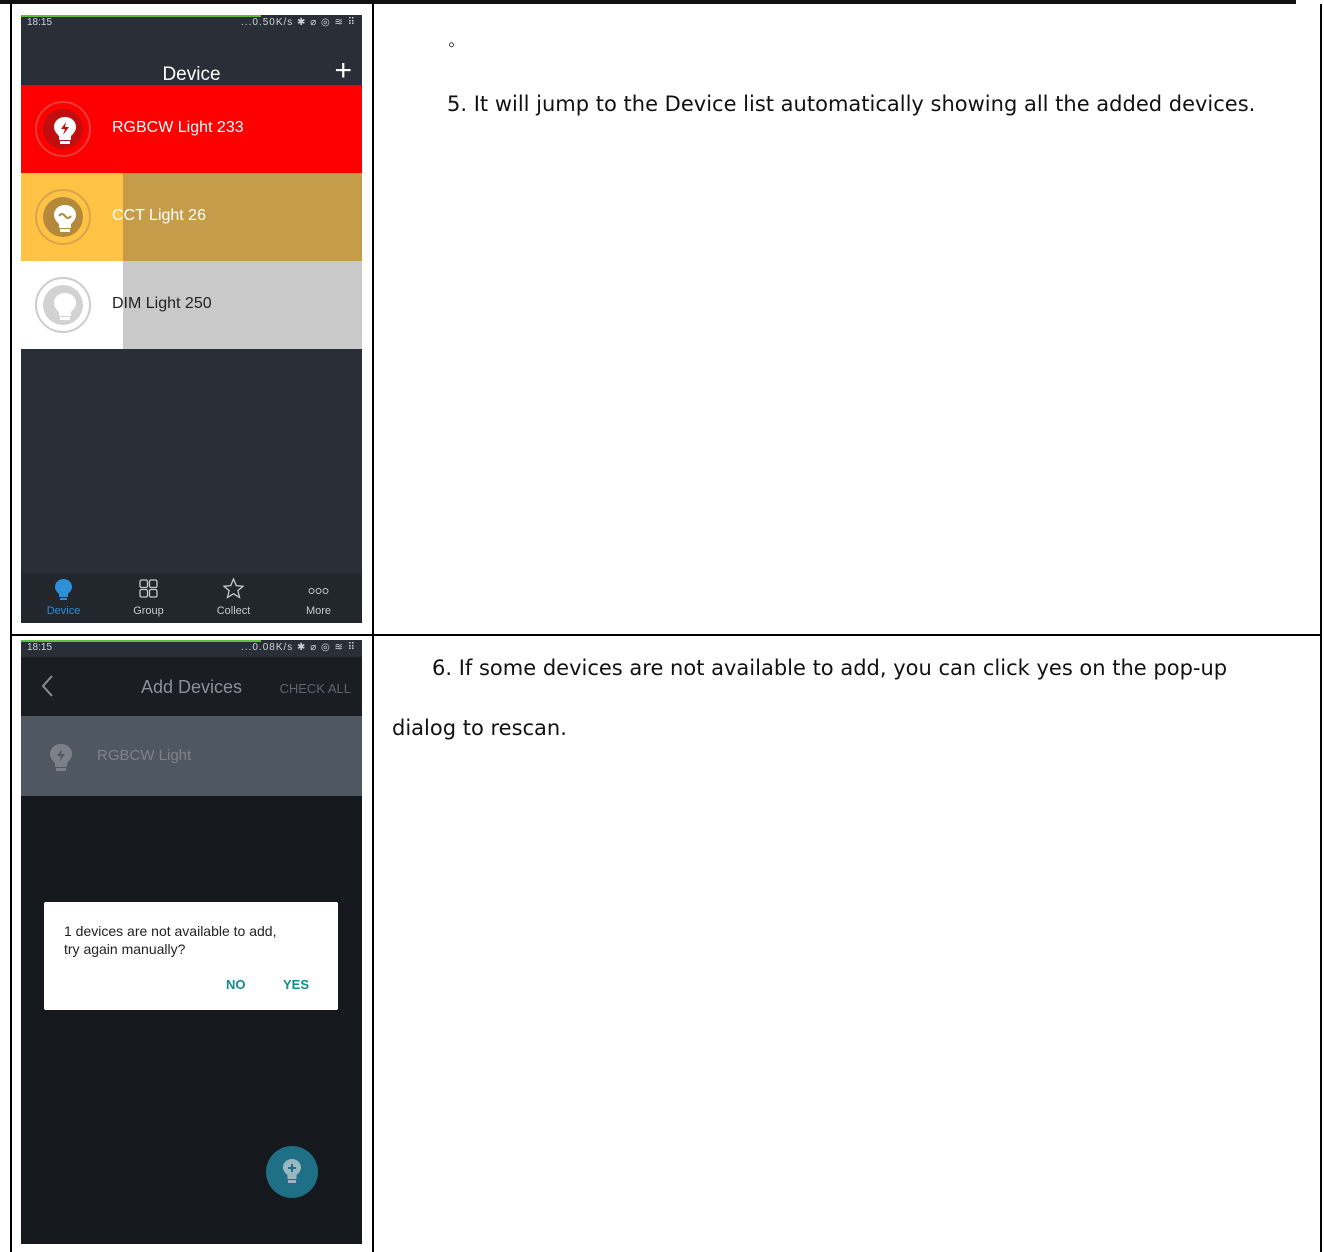  Describe the element at coordinates (233, 611) in the screenshot. I see `tab-label: Collect` at that location.